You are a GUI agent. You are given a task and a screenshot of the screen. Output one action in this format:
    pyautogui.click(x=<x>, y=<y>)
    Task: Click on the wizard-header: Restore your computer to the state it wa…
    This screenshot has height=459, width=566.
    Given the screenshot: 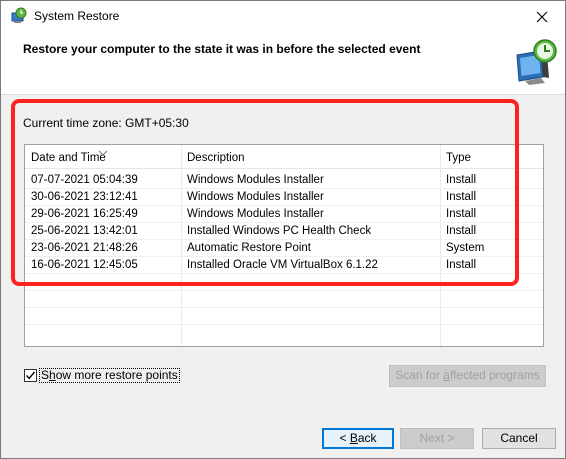 What is the action you would take?
    pyautogui.click(x=283, y=63)
    